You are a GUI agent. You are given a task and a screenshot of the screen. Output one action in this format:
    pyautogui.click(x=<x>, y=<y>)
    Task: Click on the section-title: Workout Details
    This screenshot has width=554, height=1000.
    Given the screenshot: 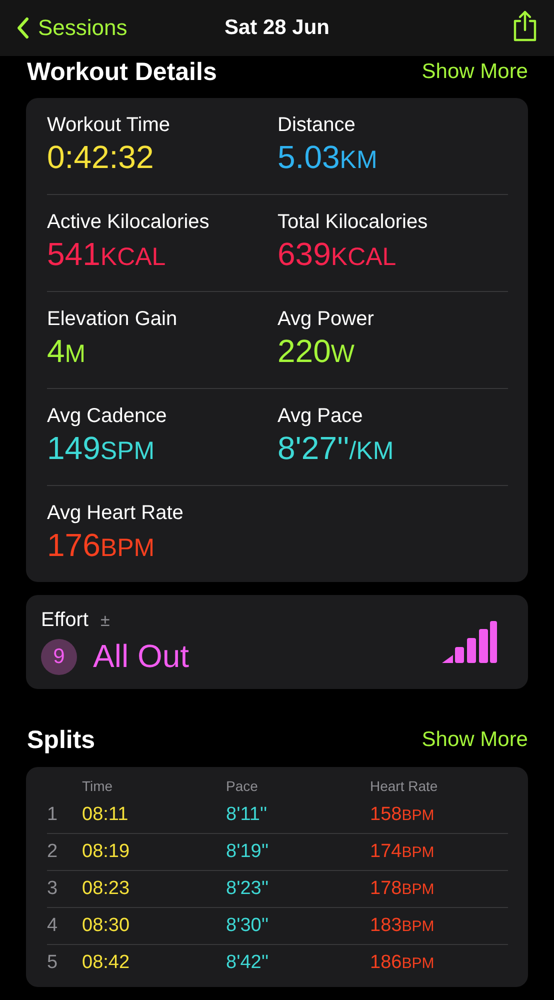 What is the action you would take?
    pyautogui.click(x=122, y=72)
    